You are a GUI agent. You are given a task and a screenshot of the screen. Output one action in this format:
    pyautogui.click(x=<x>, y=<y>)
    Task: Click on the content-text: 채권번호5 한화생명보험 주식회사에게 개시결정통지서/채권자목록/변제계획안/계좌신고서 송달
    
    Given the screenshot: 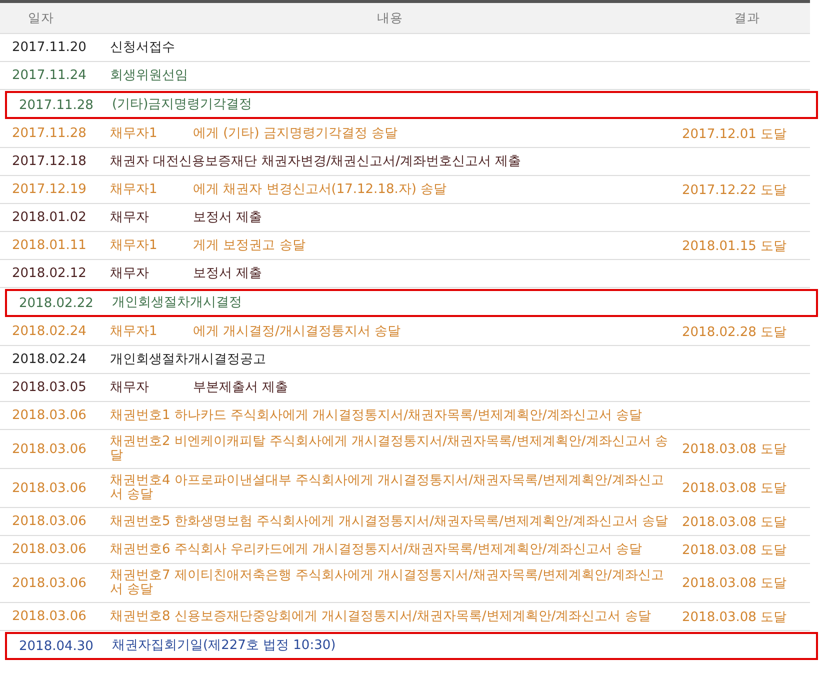 What is the action you would take?
    pyautogui.click(x=389, y=521)
    